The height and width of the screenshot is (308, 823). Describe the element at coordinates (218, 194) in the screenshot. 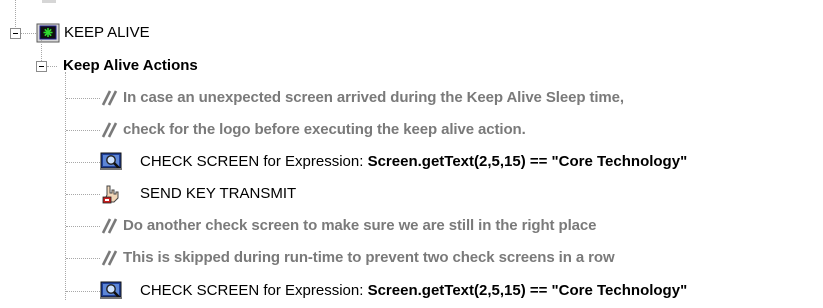

I see `send-key-label: SEND KEY TRANSMIT` at that location.